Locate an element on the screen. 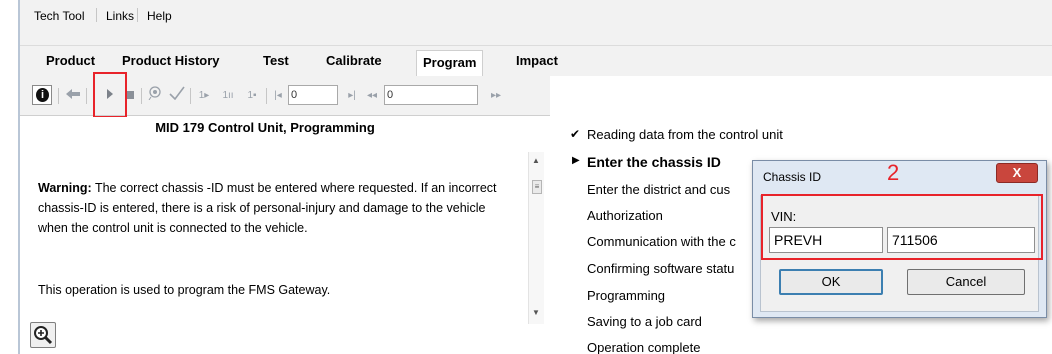  start-position-input: 0 is located at coordinates (313, 95).